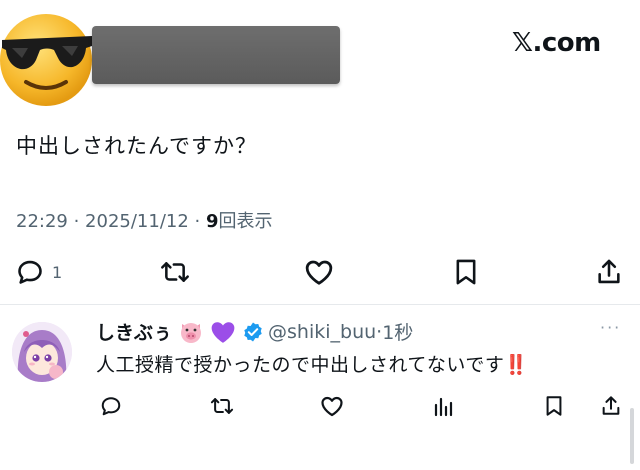 The image size is (640, 470). I want to click on reply-action-bar, so click(320, 406).